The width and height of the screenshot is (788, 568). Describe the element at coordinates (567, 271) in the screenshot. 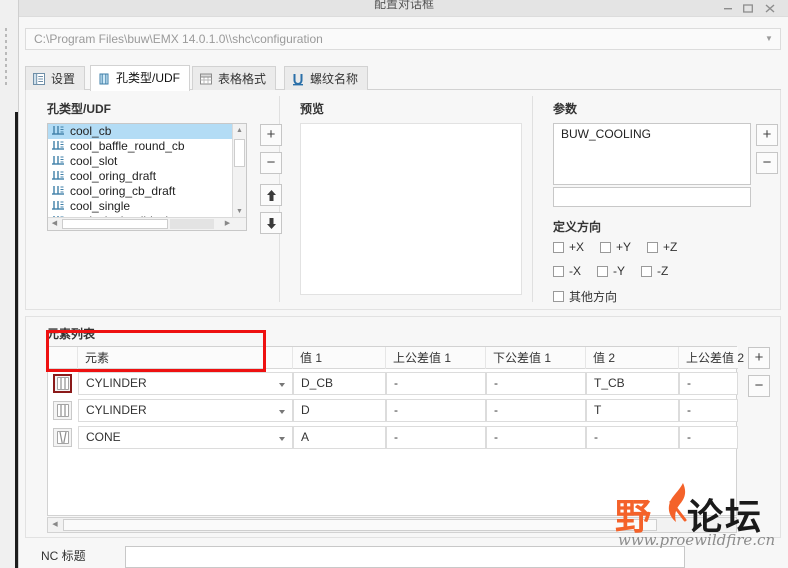

I see `checkbox-minus-x: -X` at that location.